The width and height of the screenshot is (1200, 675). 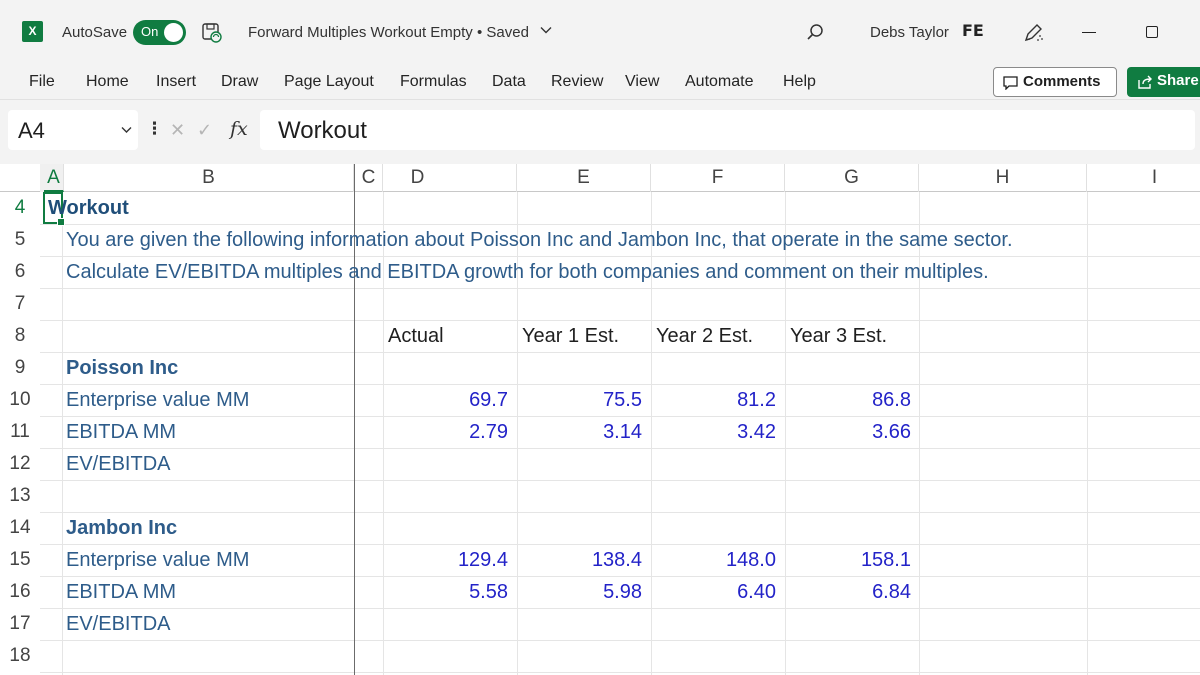 What do you see at coordinates (369, 178) in the screenshot?
I see `column-header-c: C` at bounding box center [369, 178].